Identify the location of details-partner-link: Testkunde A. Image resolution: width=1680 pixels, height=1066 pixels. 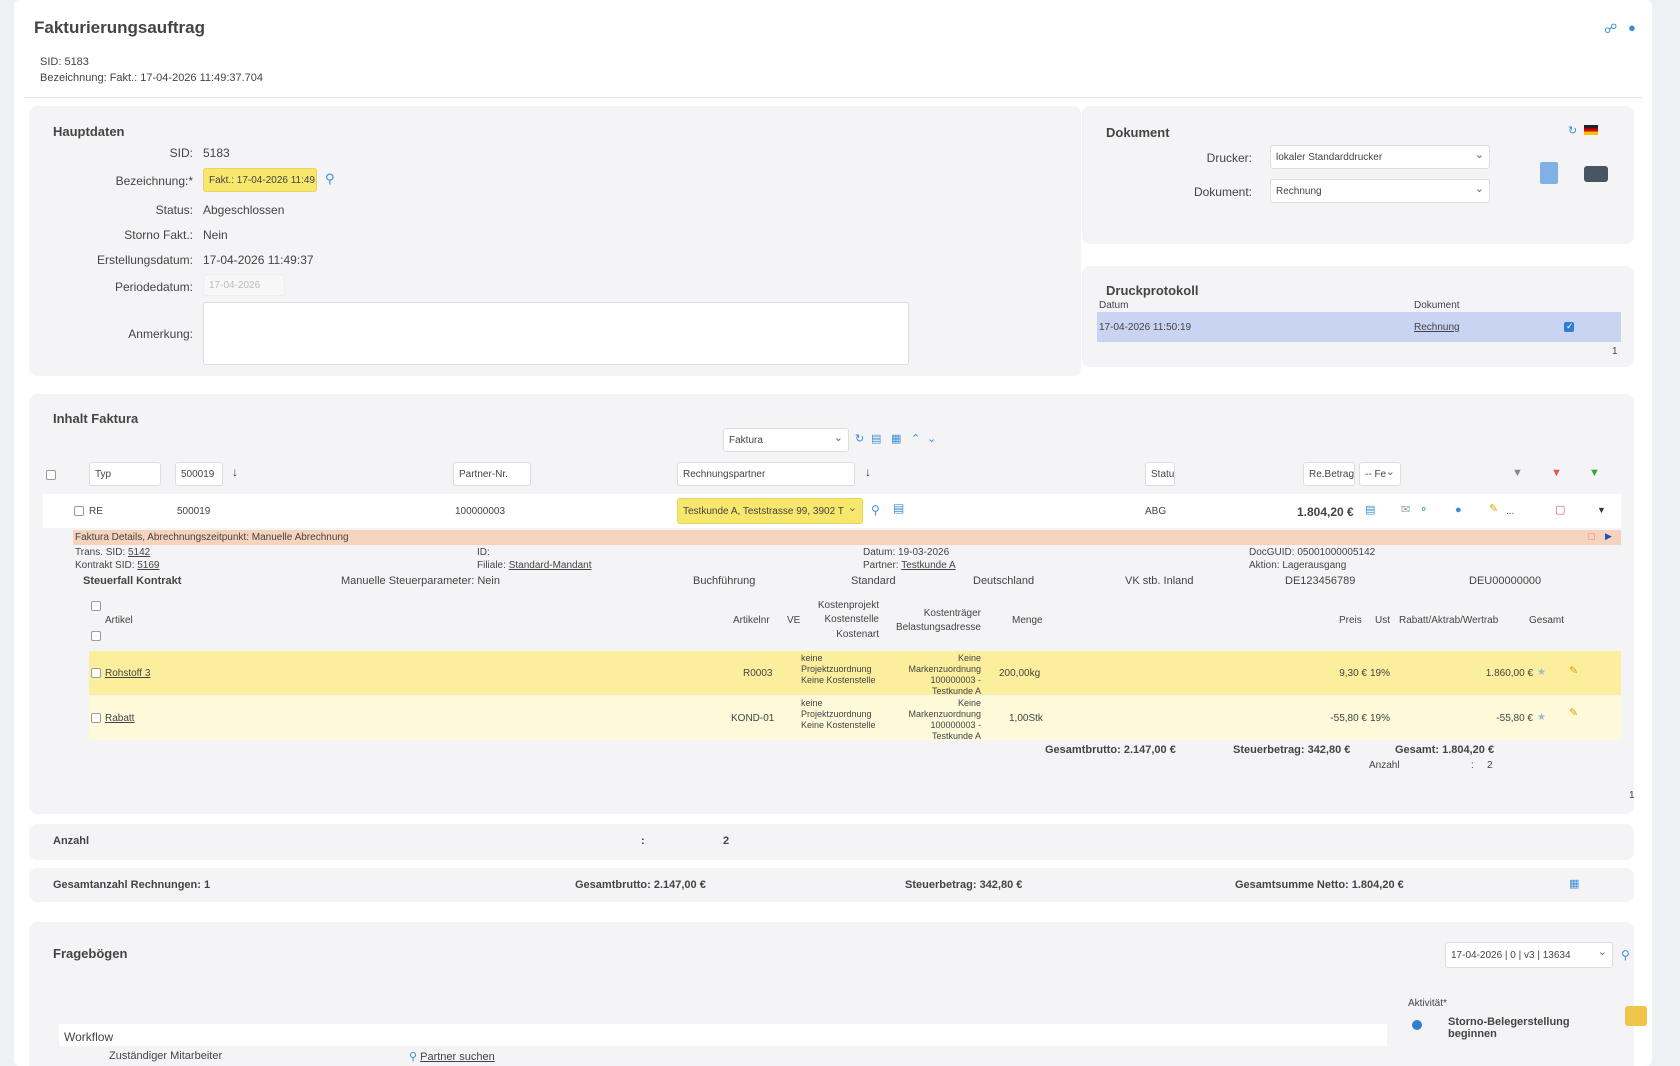
(928, 565).